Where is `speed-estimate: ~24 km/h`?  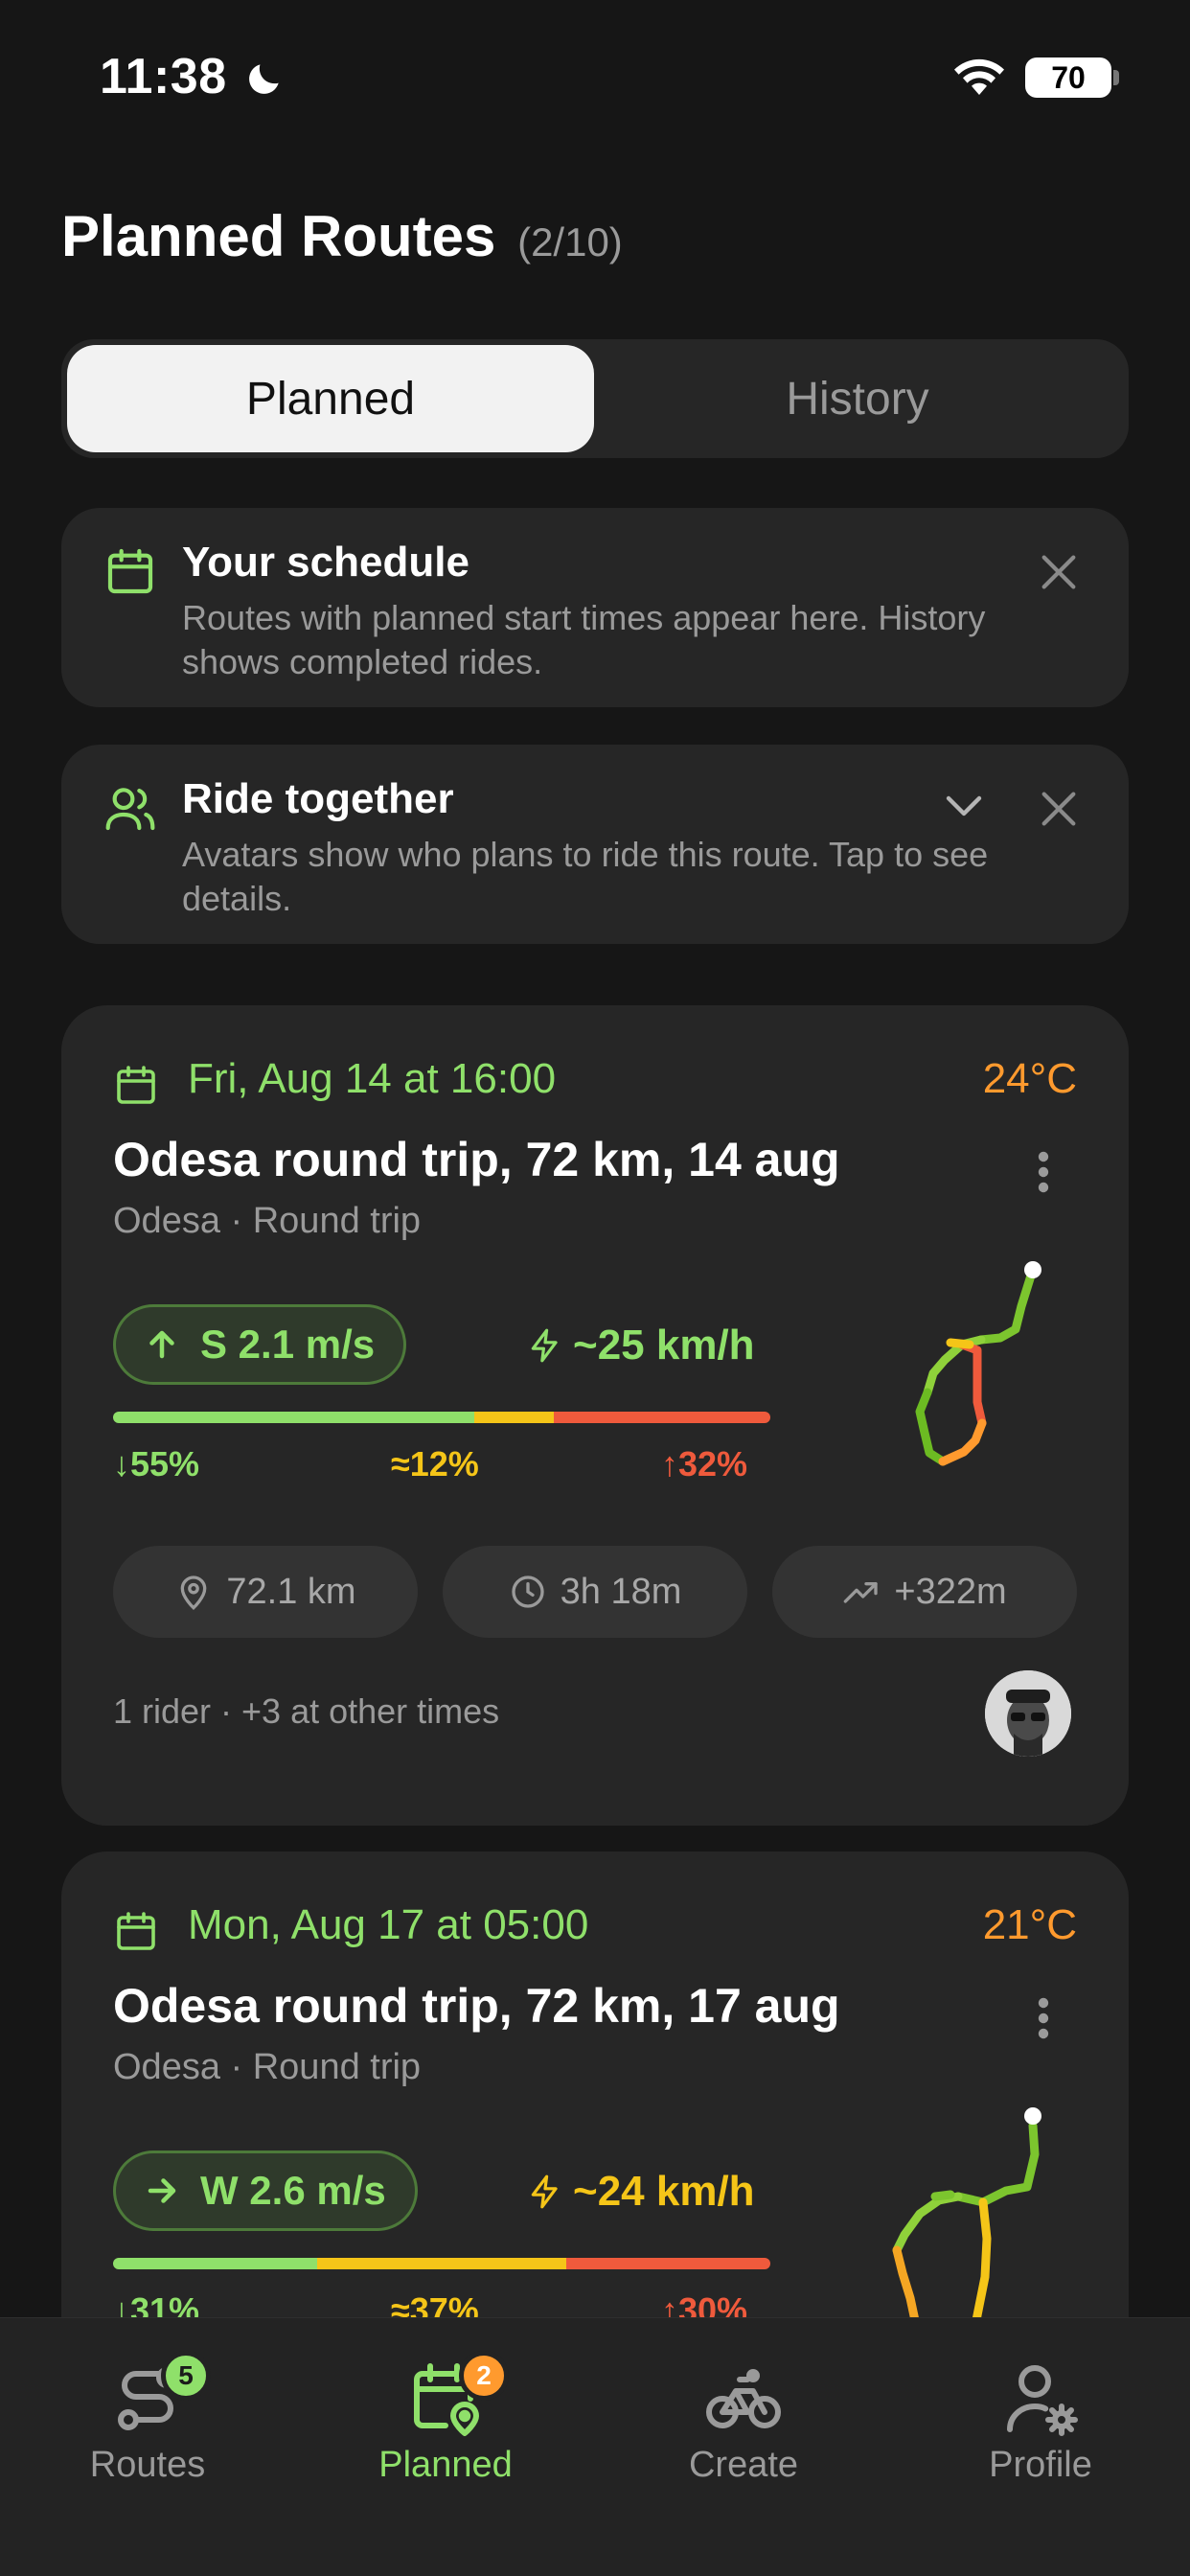
speed-estimate: ~24 km/h is located at coordinates (641, 2192).